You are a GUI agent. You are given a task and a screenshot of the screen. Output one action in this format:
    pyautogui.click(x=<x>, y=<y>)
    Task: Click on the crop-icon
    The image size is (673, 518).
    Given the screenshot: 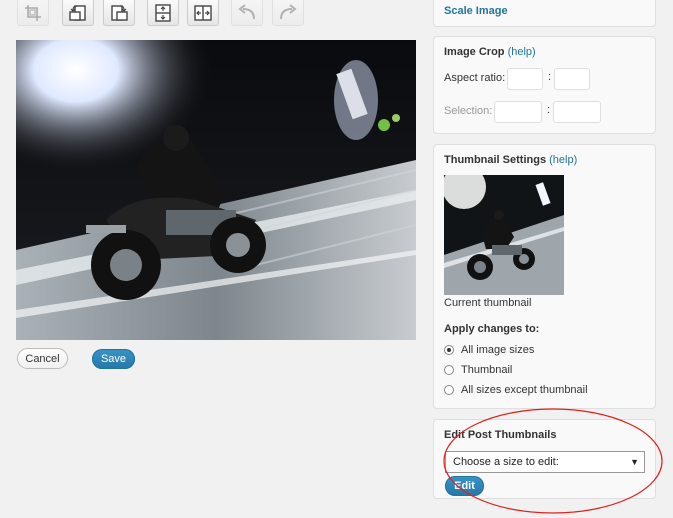 What is the action you would take?
    pyautogui.click(x=33, y=12)
    